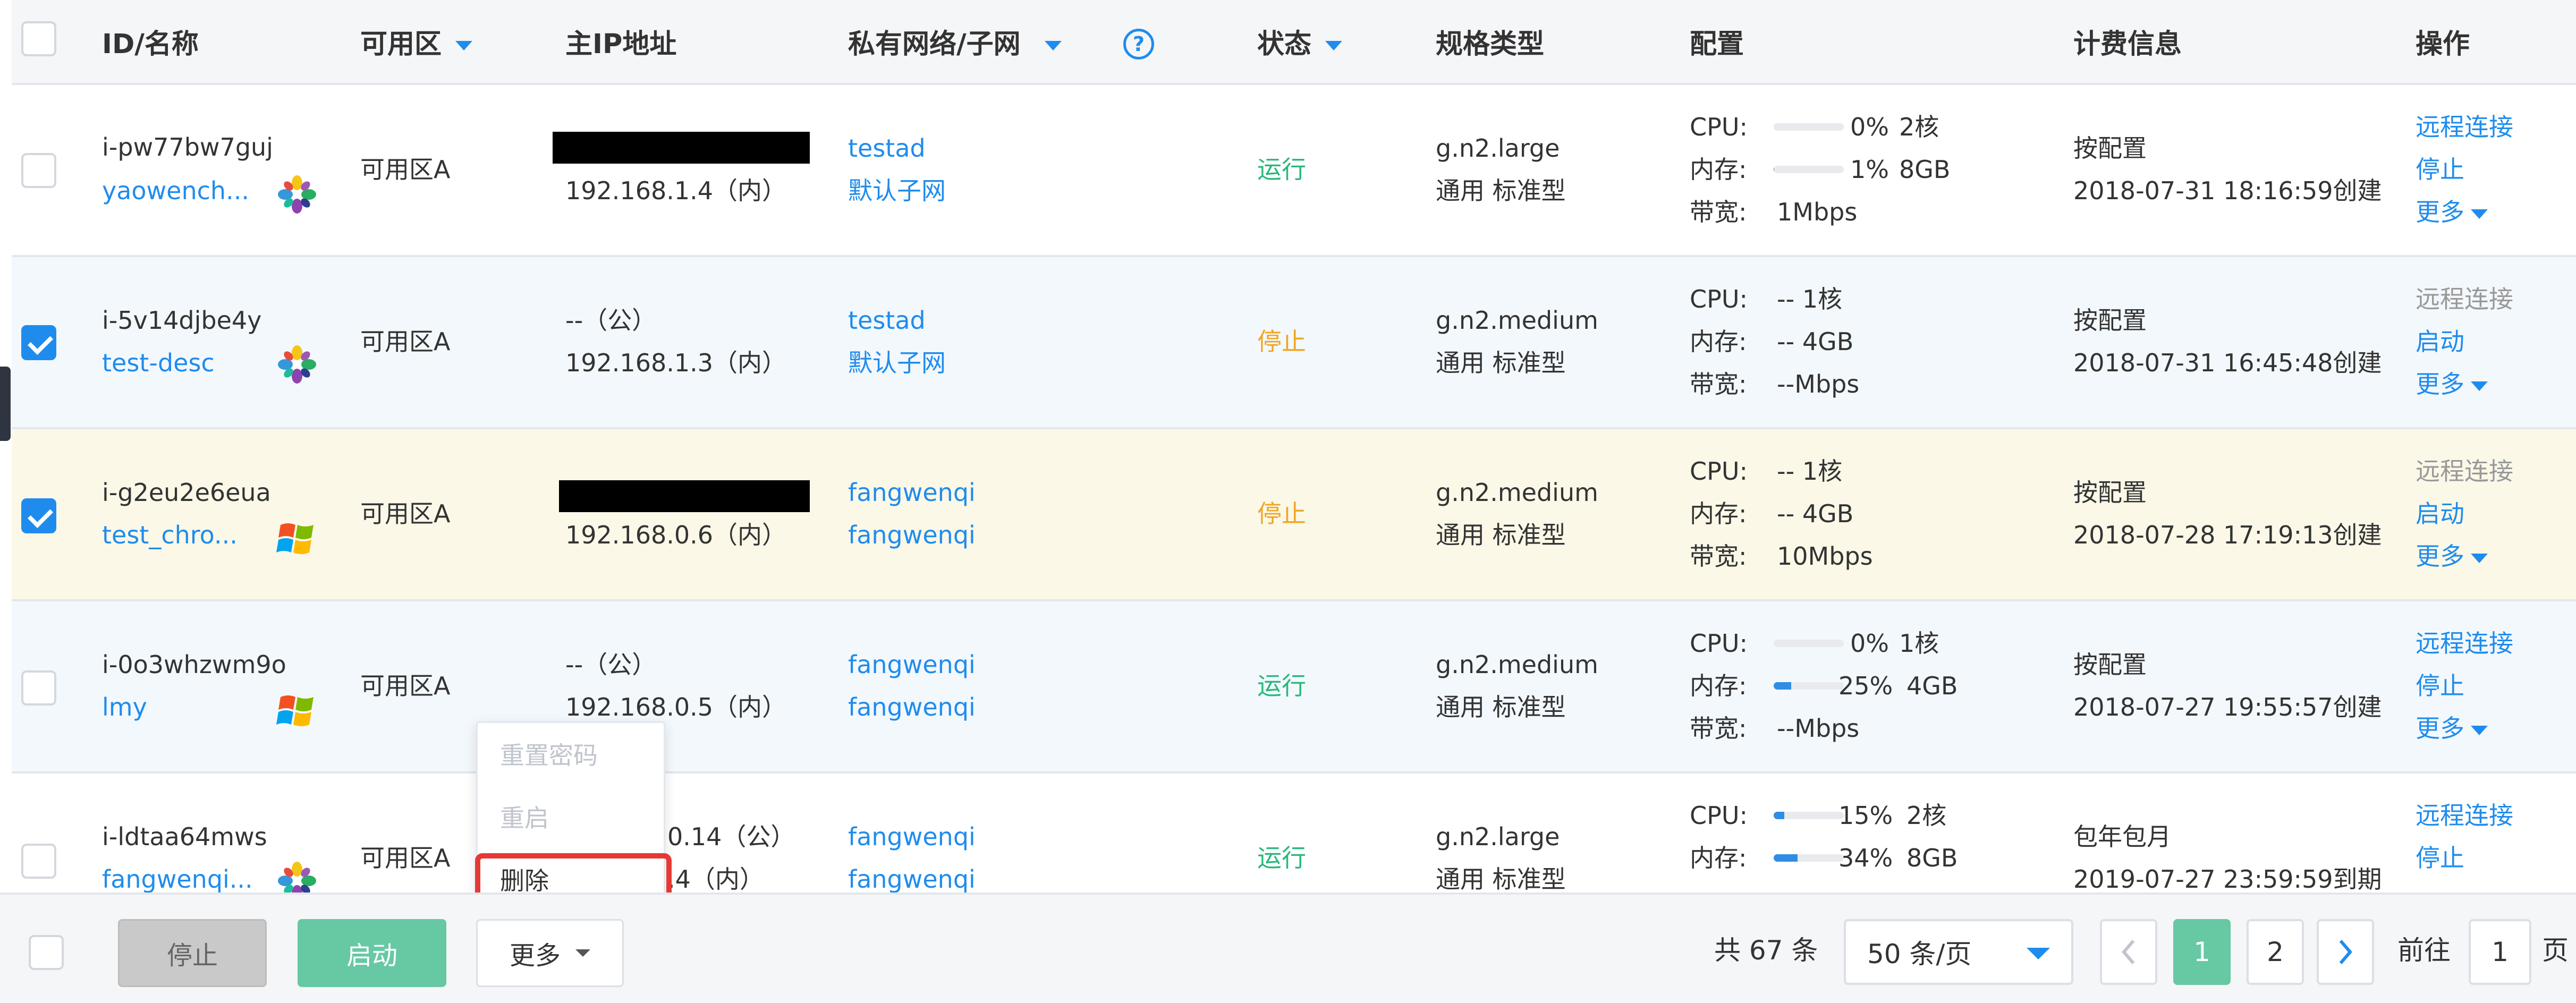 This screenshot has width=2576, height=1003. I want to click on start-button: 启动, so click(372, 953).